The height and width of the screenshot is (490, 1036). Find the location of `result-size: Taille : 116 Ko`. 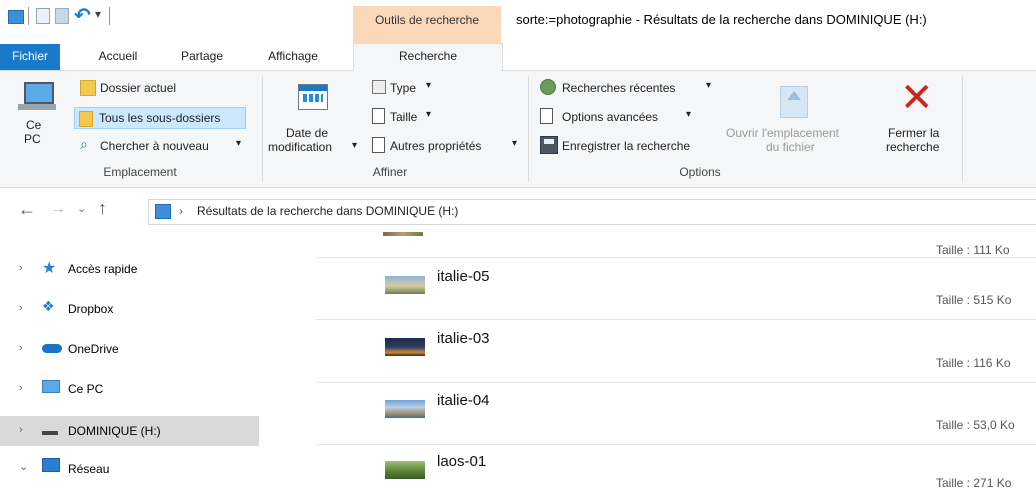

result-size: Taille : 116 Ko is located at coordinates (973, 363).